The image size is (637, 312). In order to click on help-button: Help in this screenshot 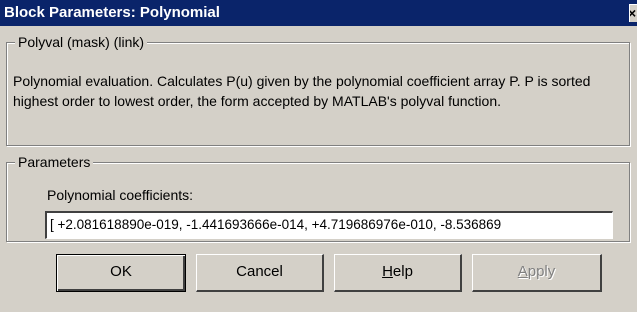, I will do `click(398, 273)`.